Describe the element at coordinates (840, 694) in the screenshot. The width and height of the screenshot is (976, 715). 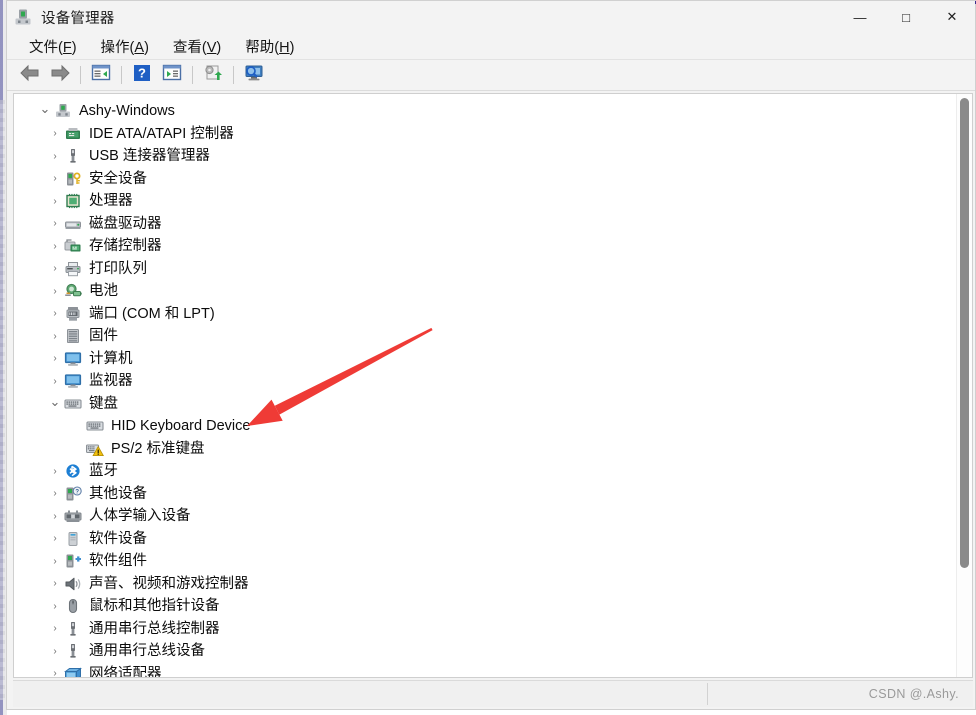
I see `status-right-cell: CSDN @.Ashy.` at that location.